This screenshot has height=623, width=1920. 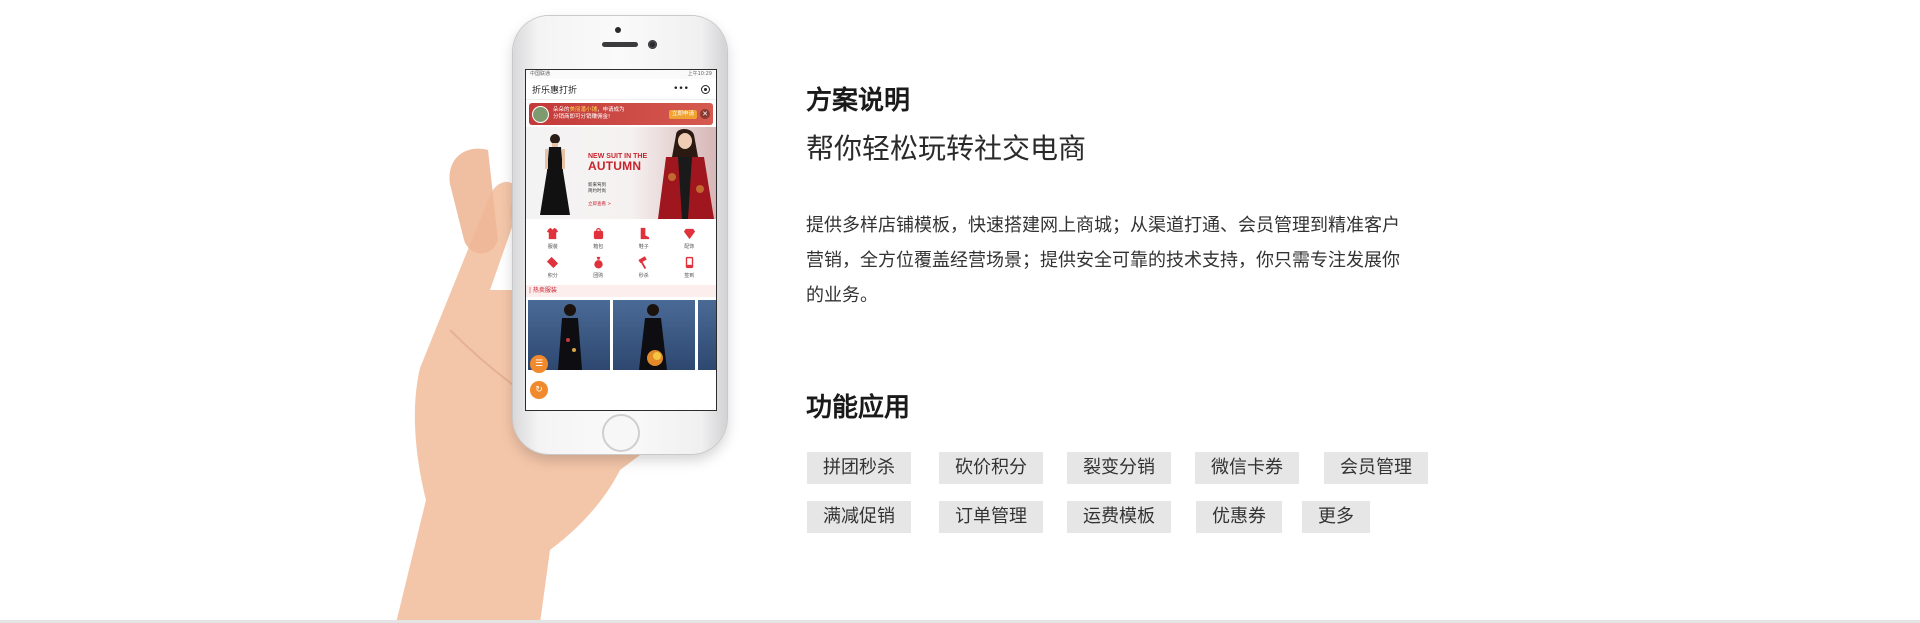 I want to click on tag-fission-distribution: 裂变分销, so click(x=1119, y=468).